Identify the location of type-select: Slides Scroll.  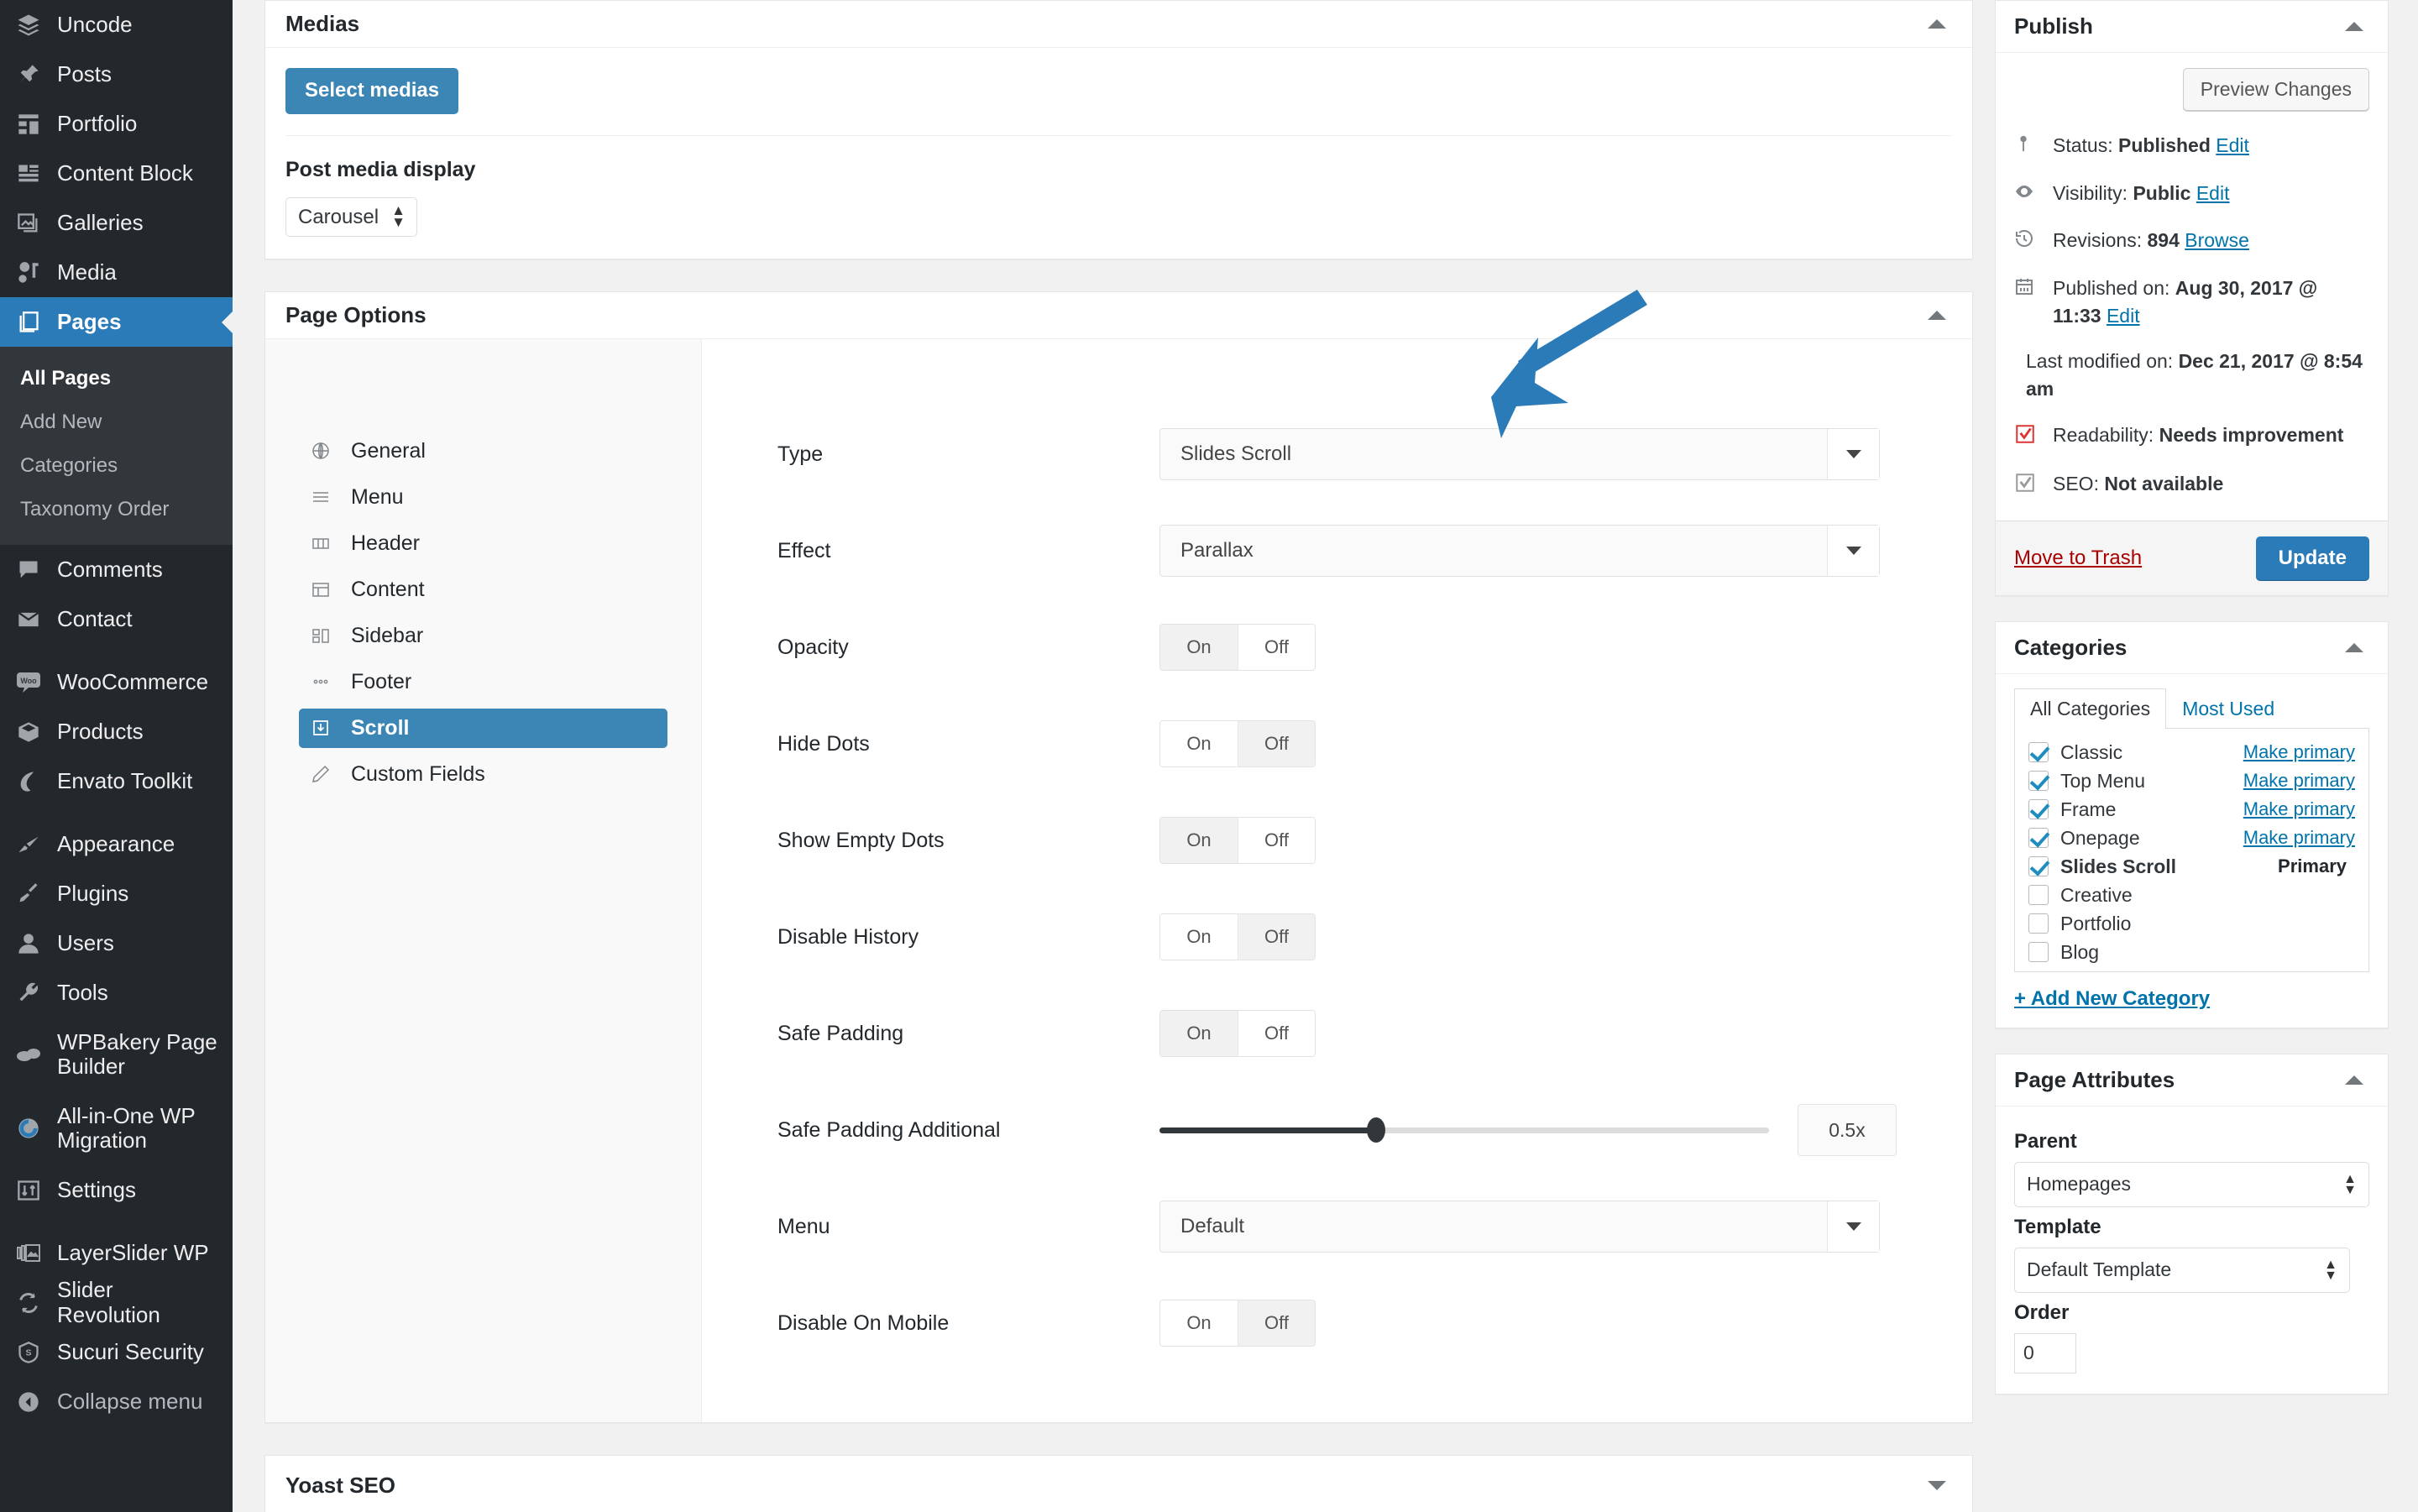
(1519, 454).